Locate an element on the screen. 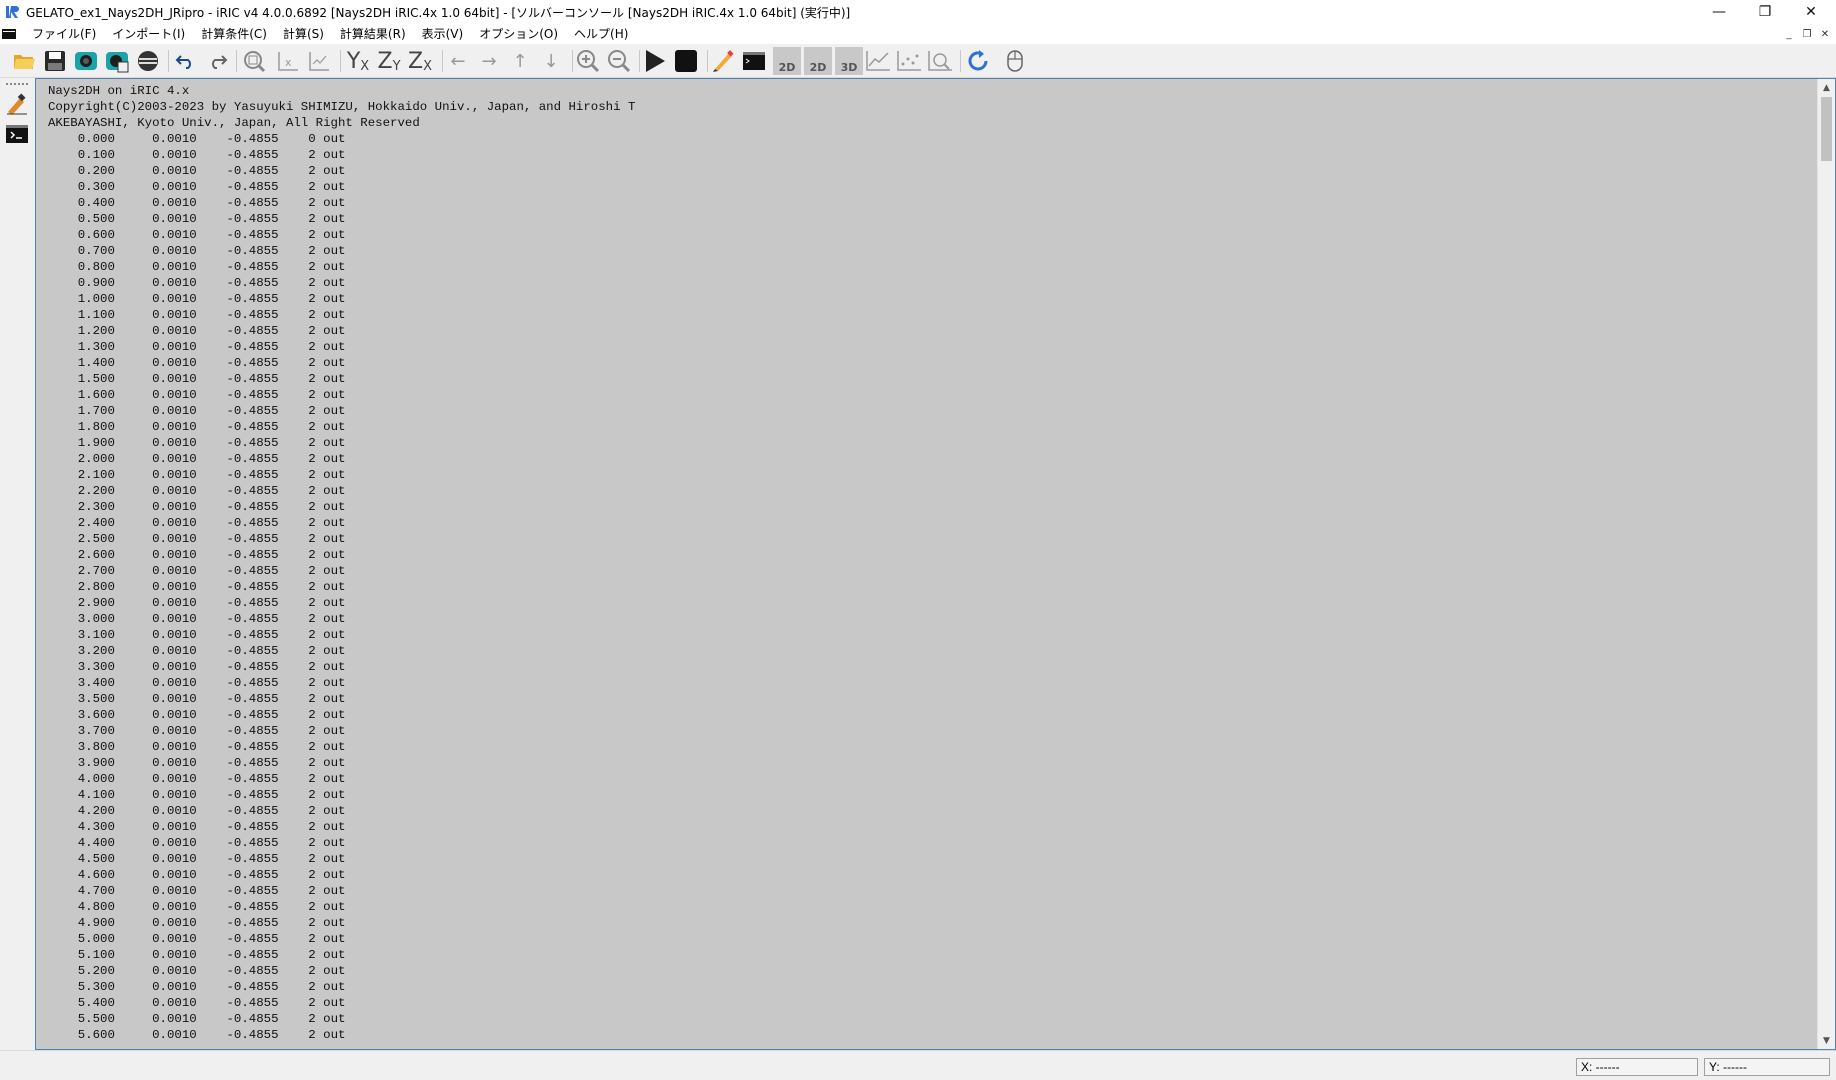  scatter-graph-icon is located at coordinates (909, 61).